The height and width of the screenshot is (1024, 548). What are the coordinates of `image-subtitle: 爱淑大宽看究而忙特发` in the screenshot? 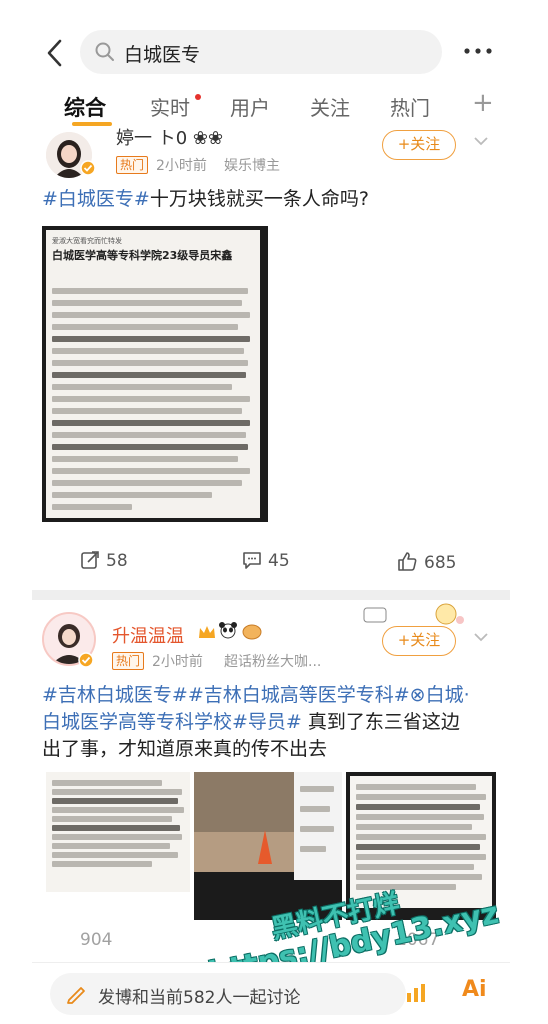 It's located at (87, 241).